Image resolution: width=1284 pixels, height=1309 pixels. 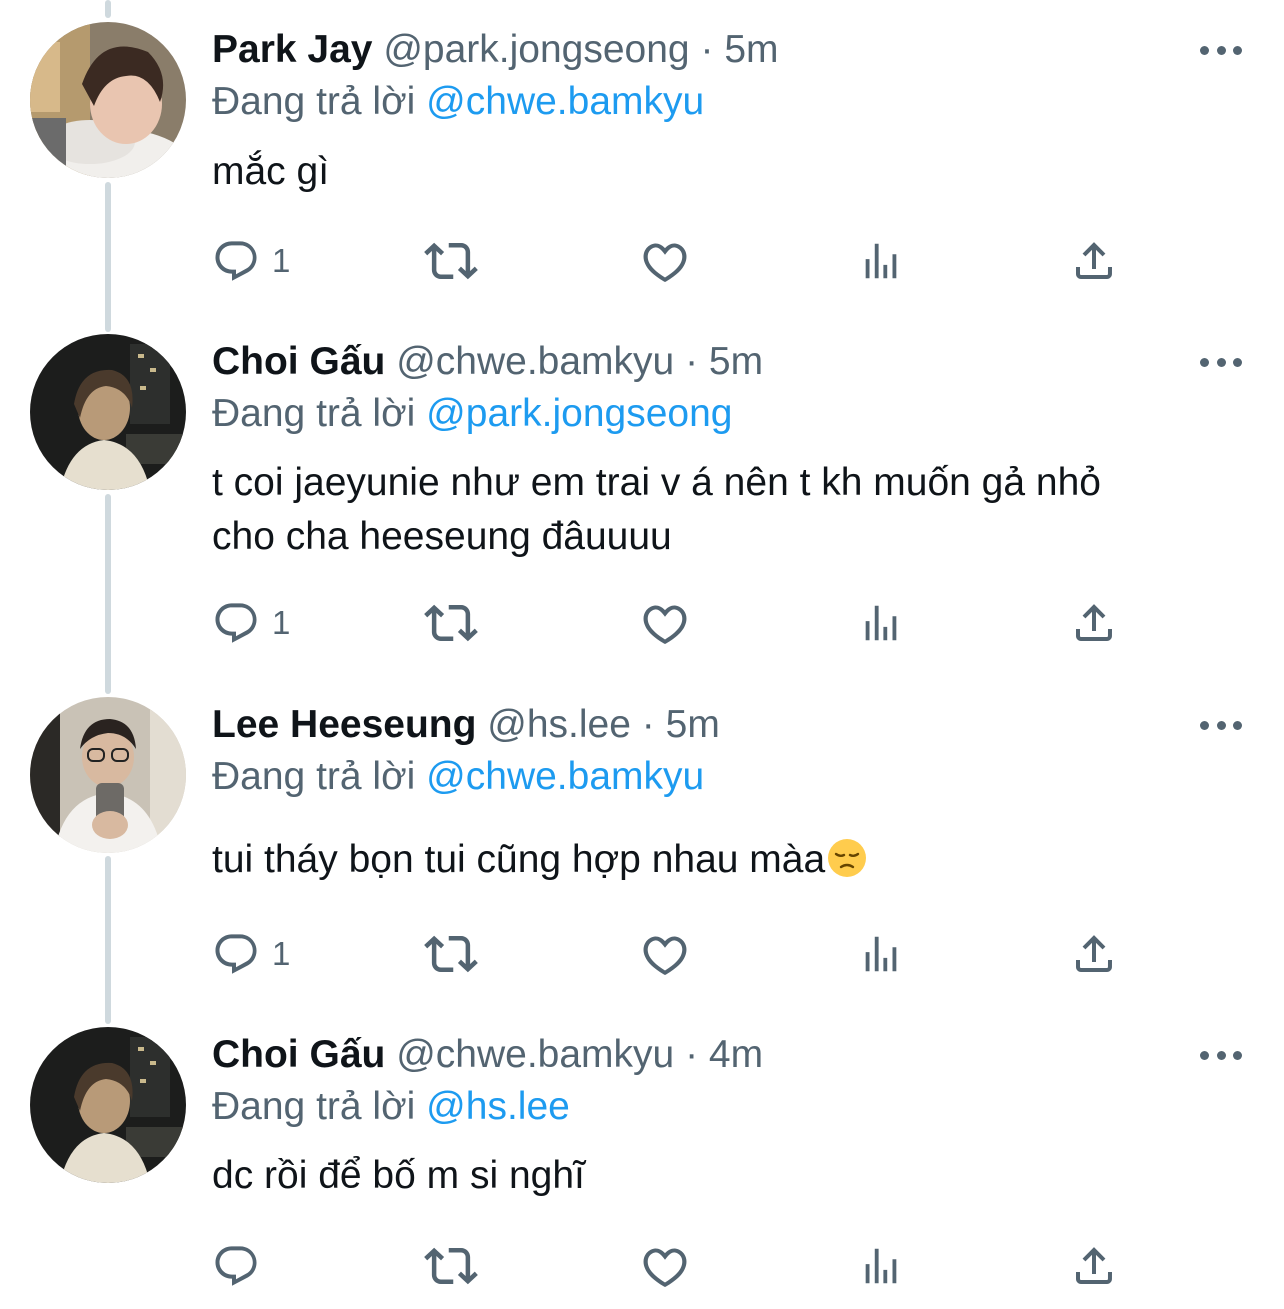 What do you see at coordinates (271, 171) in the screenshot?
I see `tweet-text: mắc gì` at bounding box center [271, 171].